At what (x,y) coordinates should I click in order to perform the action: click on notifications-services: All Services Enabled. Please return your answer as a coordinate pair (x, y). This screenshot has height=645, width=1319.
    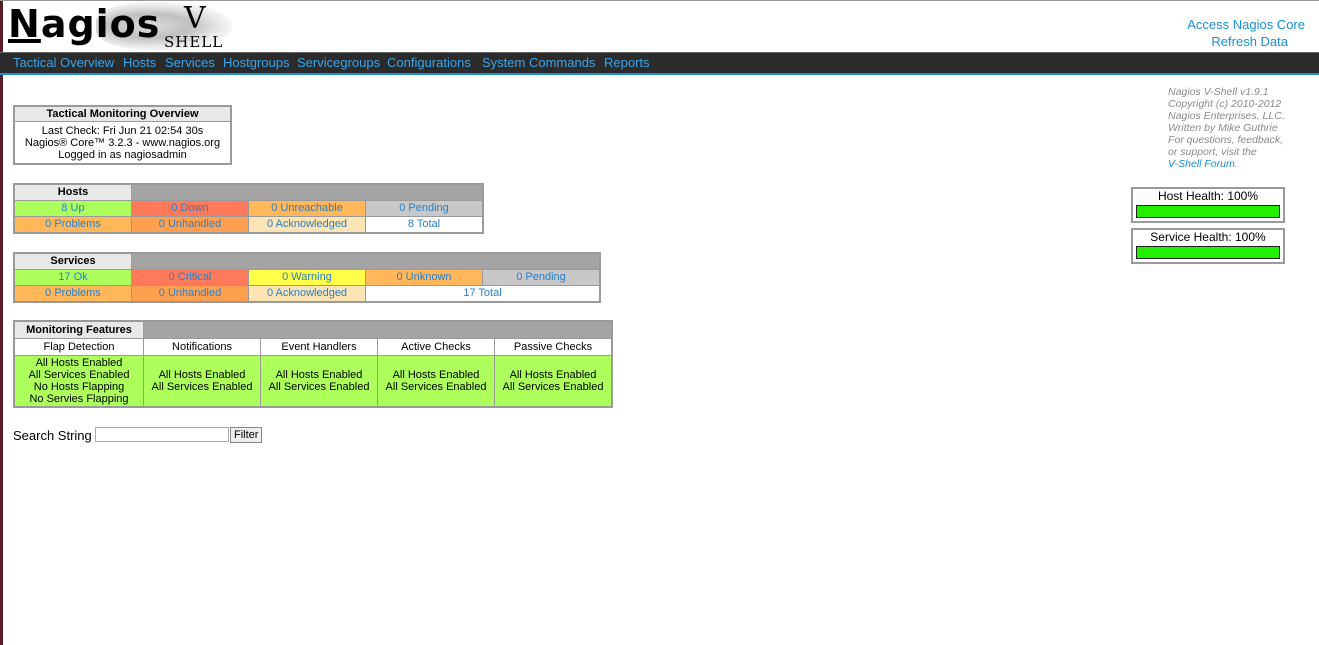
    Looking at the image, I should click on (202, 387).